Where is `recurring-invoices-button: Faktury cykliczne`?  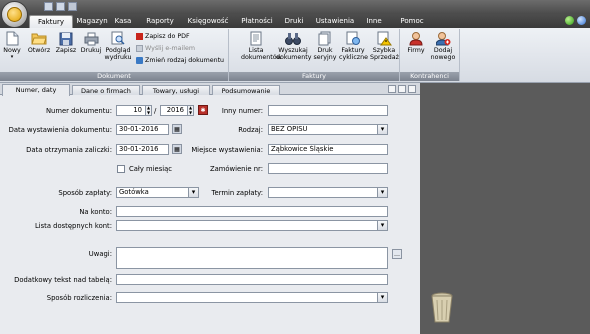
recurring-invoices-button: Faktury cykliczne is located at coordinates (353, 46).